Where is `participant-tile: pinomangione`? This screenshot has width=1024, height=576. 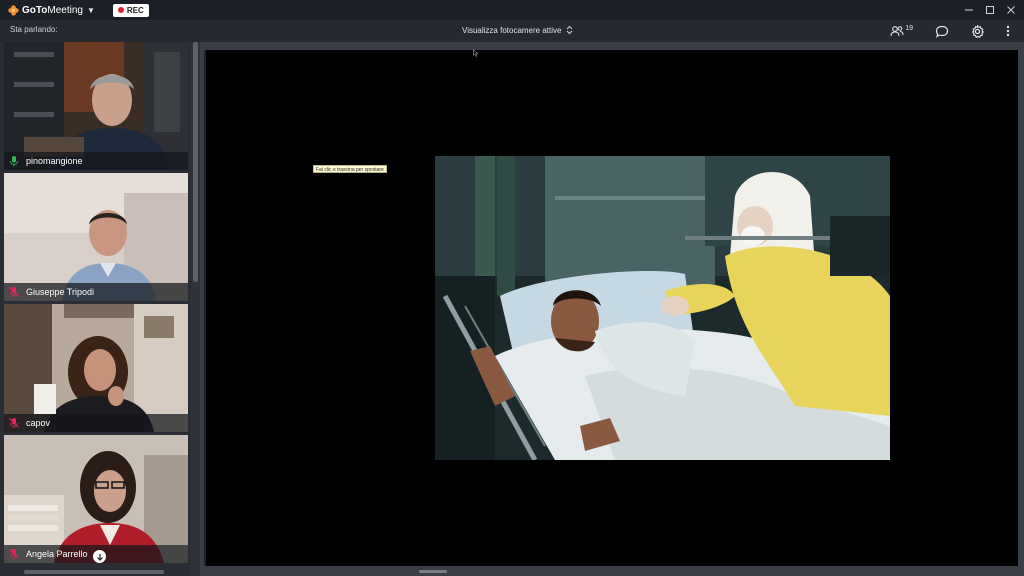 participant-tile: pinomangione is located at coordinates (96, 106).